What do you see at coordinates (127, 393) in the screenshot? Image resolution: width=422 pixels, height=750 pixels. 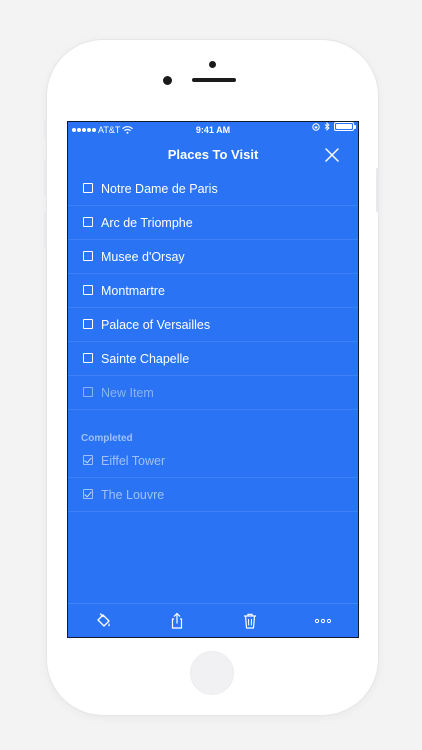 I see `new-item-input: New Item` at bounding box center [127, 393].